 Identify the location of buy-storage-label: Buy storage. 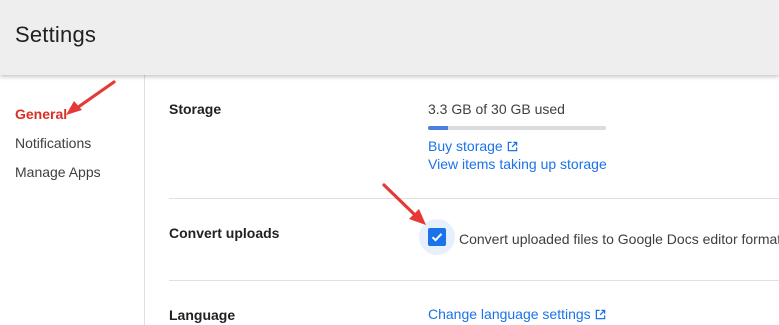
(465, 146).